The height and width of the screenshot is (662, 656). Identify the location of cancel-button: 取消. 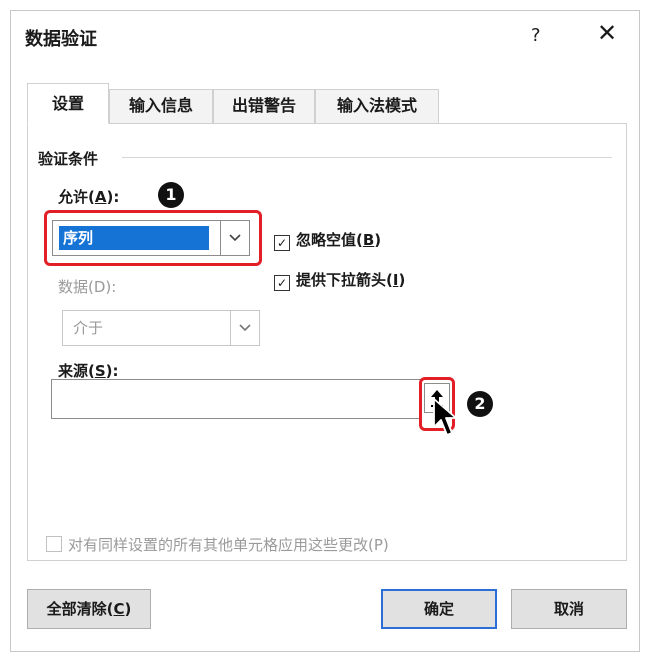
(569, 609).